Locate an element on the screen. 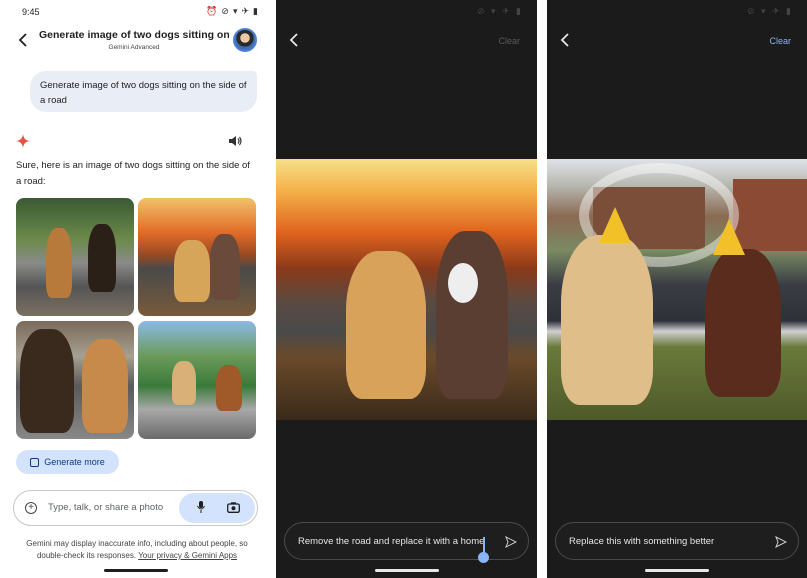  status-bar: 9:45 ⏰ ⊘ ▾ ✈ ▮ is located at coordinates (140, 13).